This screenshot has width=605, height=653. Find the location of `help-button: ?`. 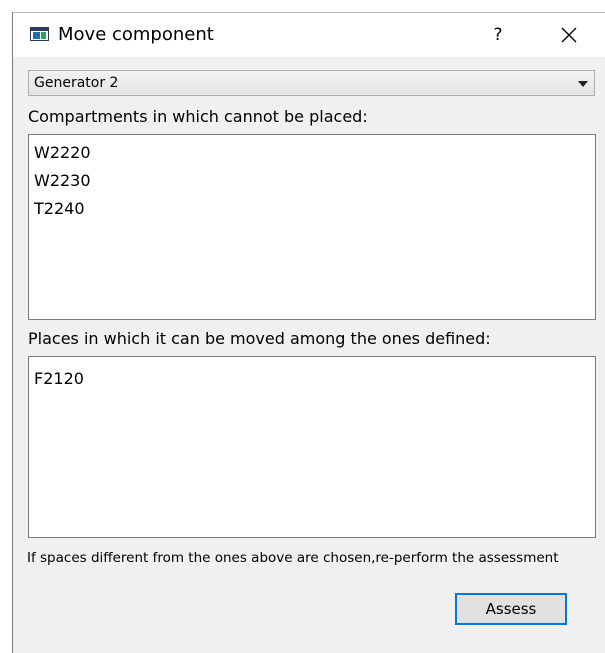

help-button: ? is located at coordinates (498, 35).